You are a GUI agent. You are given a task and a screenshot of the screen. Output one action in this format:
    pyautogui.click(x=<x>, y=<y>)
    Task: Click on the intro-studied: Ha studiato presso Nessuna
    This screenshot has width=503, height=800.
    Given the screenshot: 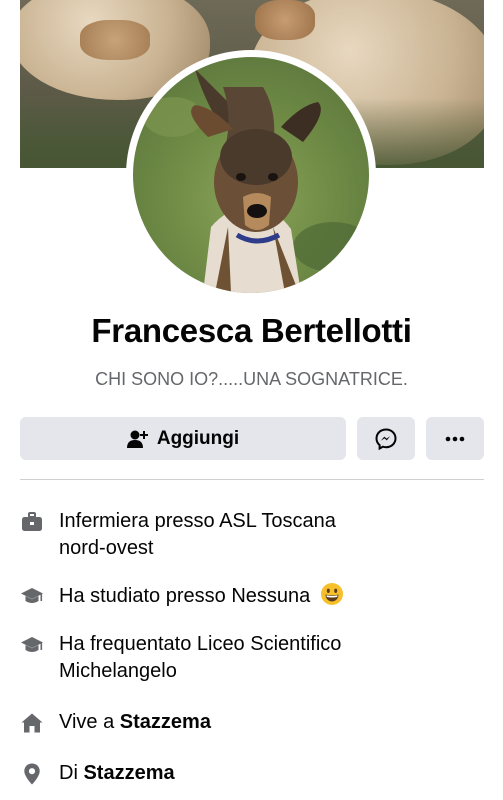 What is the action you would take?
    pyautogui.click(x=255, y=596)
    